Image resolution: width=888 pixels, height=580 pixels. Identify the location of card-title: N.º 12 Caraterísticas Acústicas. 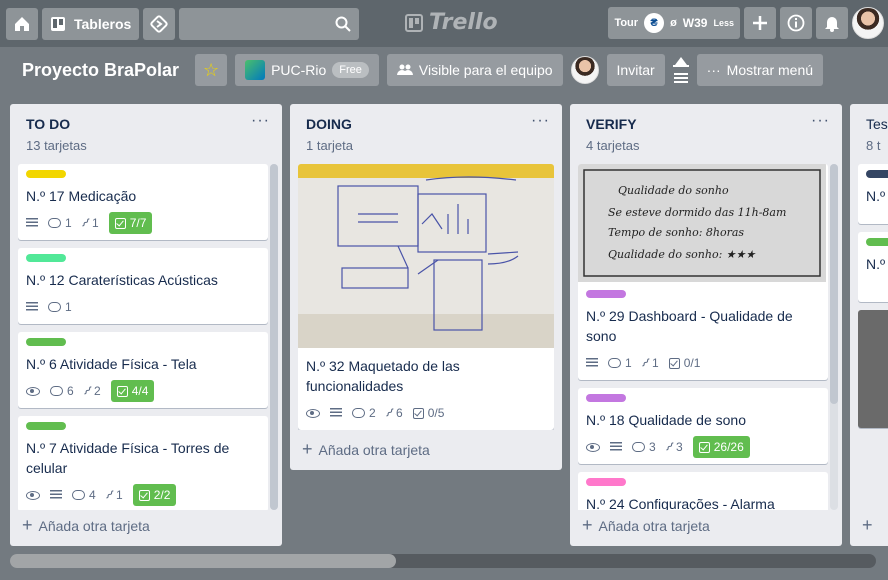
(122, 280).